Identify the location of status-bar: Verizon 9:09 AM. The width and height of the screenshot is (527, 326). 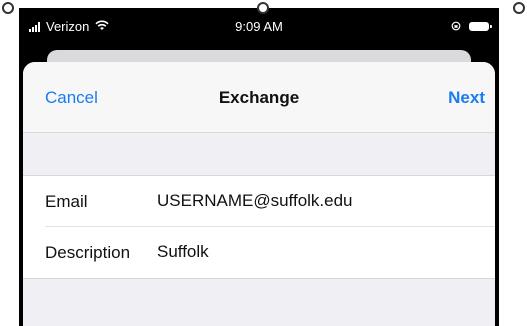
(259, 28).